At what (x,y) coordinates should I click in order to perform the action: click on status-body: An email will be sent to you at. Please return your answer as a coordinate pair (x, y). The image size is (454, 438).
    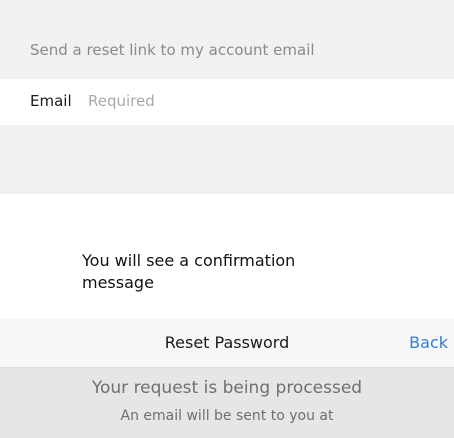
    Looking at the image, I should click on (227, 416).